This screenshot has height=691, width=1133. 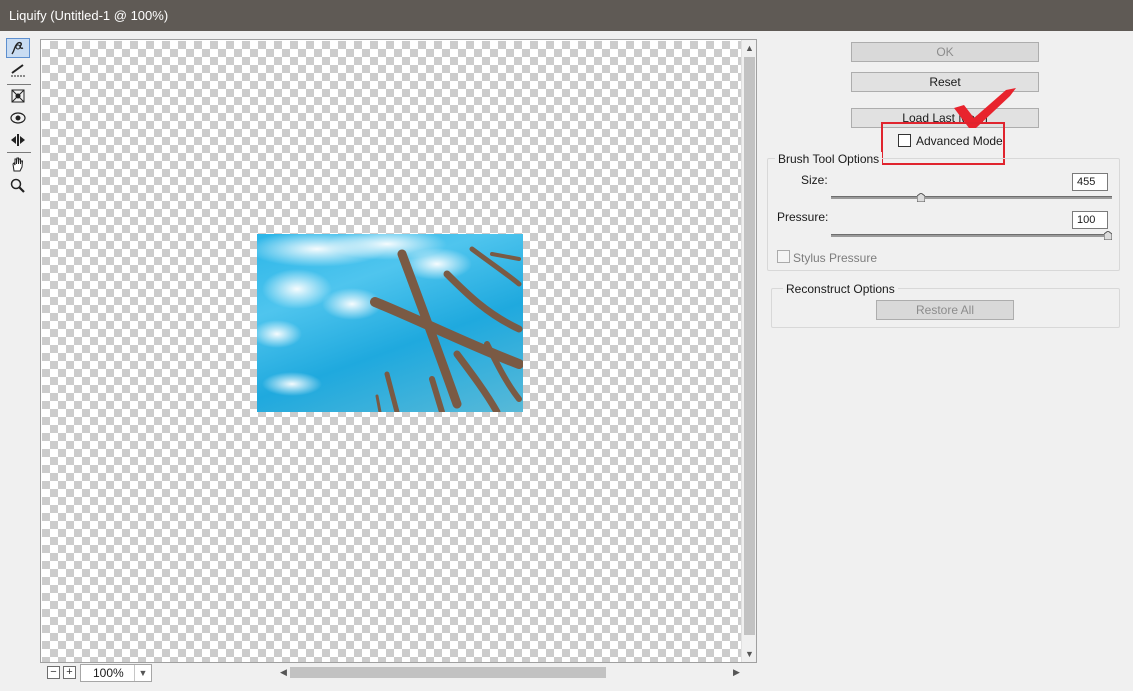 What do you see at coordinates (53, 672) in the screenshot?
I see `zoom-out-button: −` at bounding box center [53, 672].